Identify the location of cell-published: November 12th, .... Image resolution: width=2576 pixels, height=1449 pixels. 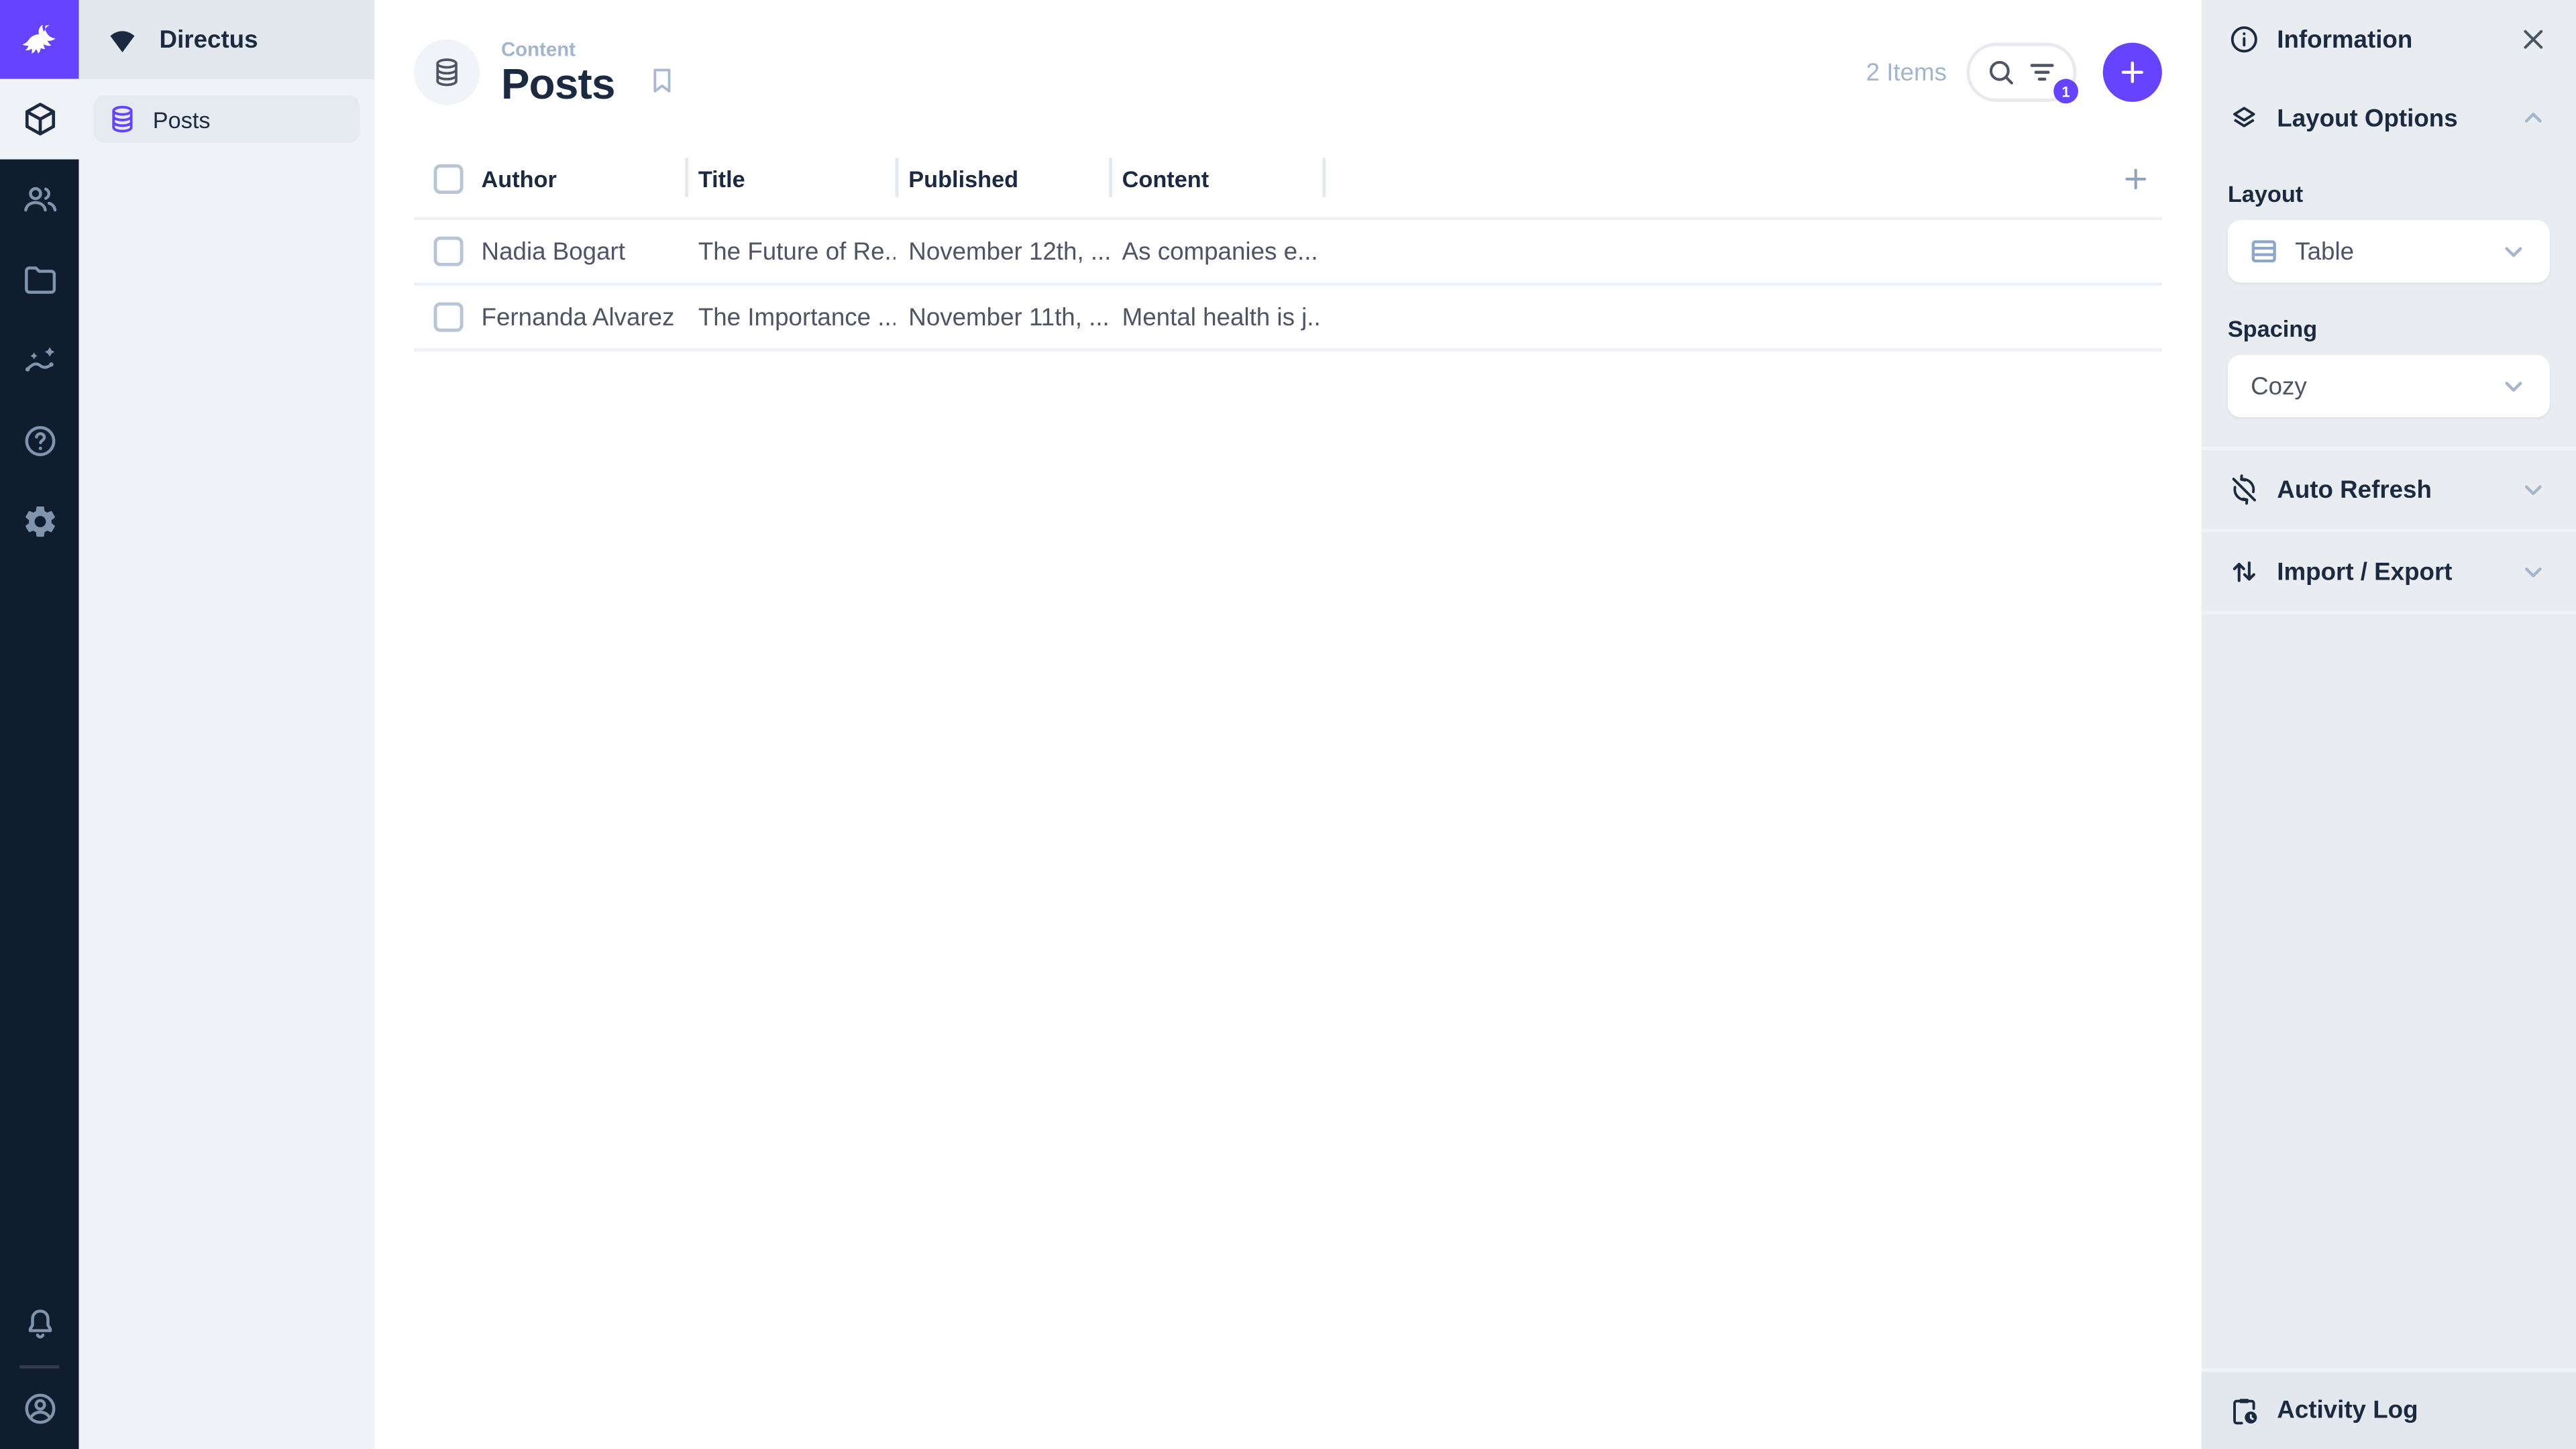
(1009, 251).